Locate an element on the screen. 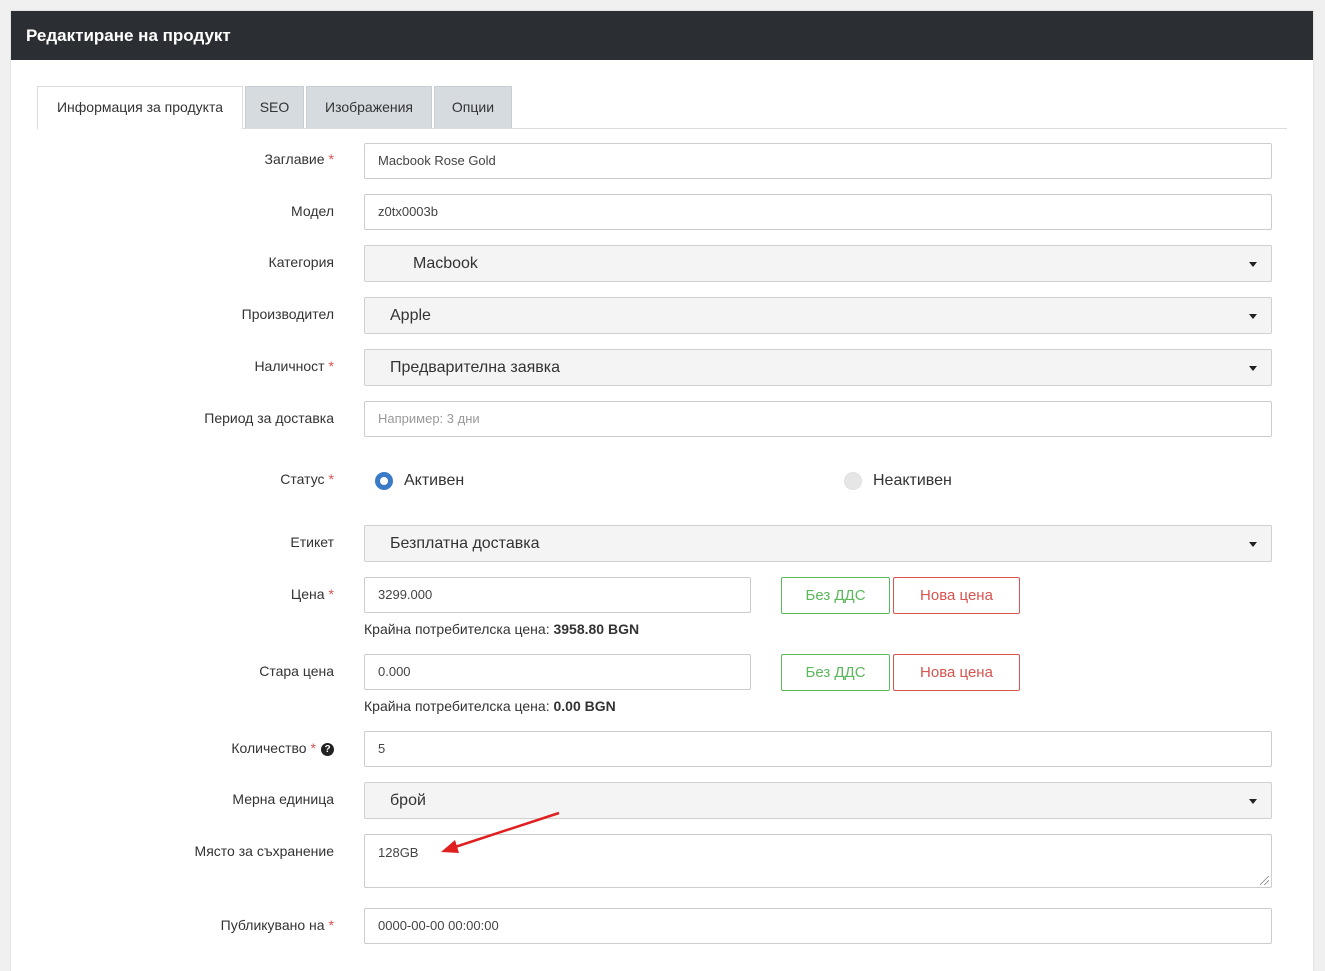 The width and height of the screenshot is (1325, 971). old-price-input: 0.000 is located at coordinates (557, 672).